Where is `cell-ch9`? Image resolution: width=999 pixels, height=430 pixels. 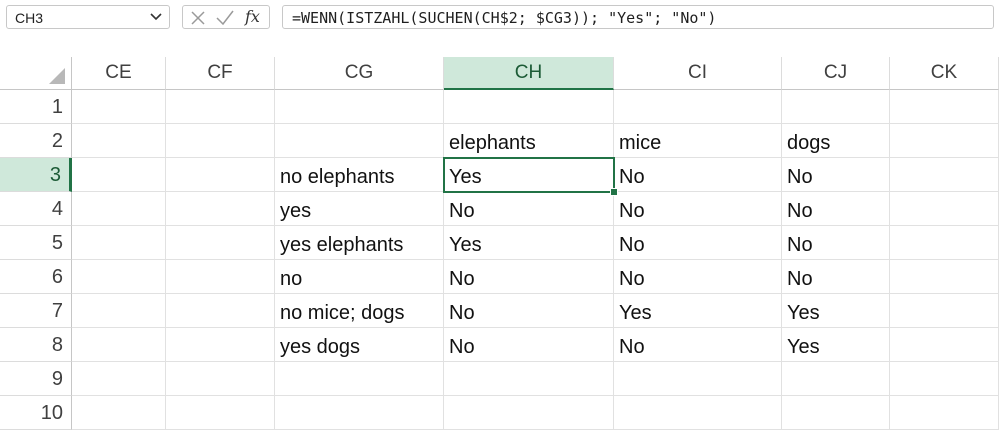
cell-ch9 is located at coordinates (529, 379).